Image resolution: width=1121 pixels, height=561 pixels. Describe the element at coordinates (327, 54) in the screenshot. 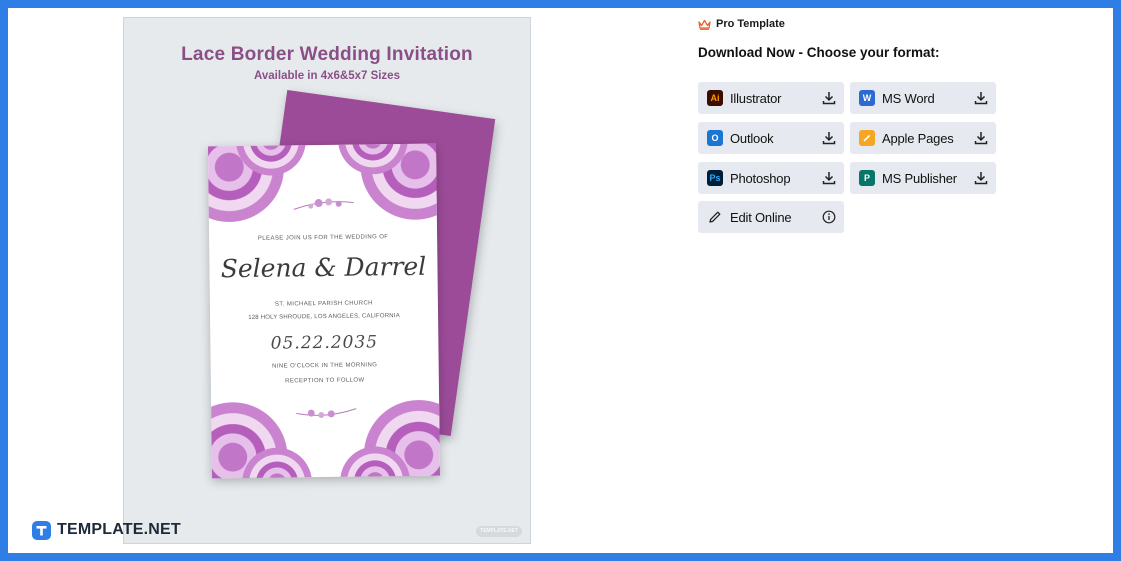

I see `preview-title: Lace Border Wedding Invitation` at that location.